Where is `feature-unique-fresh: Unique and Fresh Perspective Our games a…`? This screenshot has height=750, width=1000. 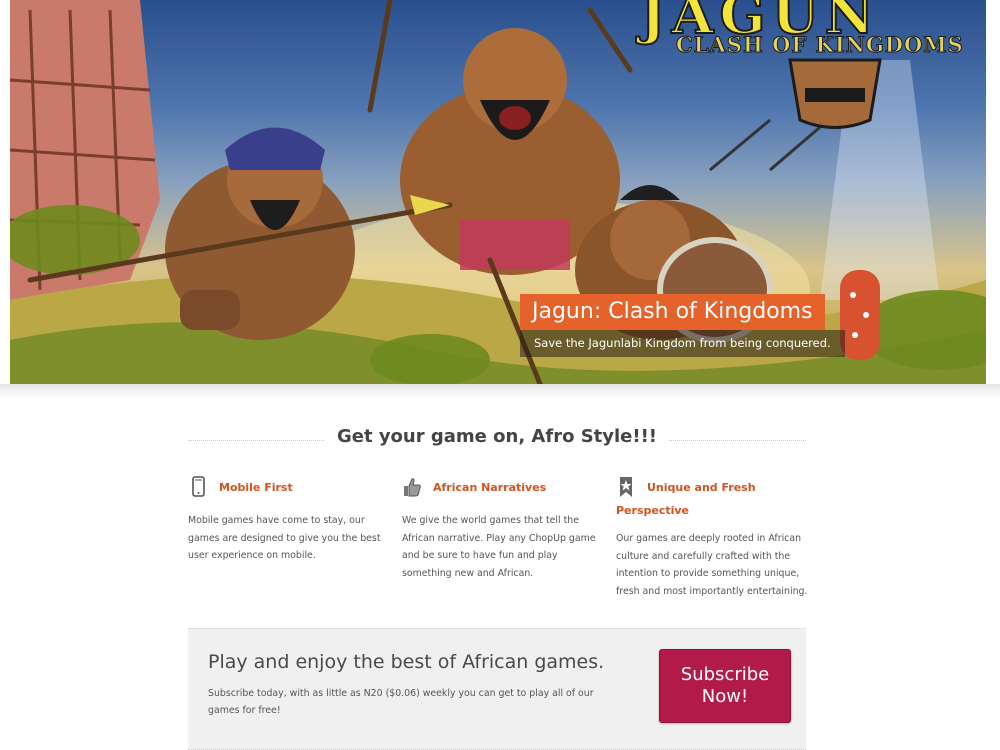
feature-unique-fresh: Unique and Fresh Perspective Our games a… is located at coordinates (714, 538).